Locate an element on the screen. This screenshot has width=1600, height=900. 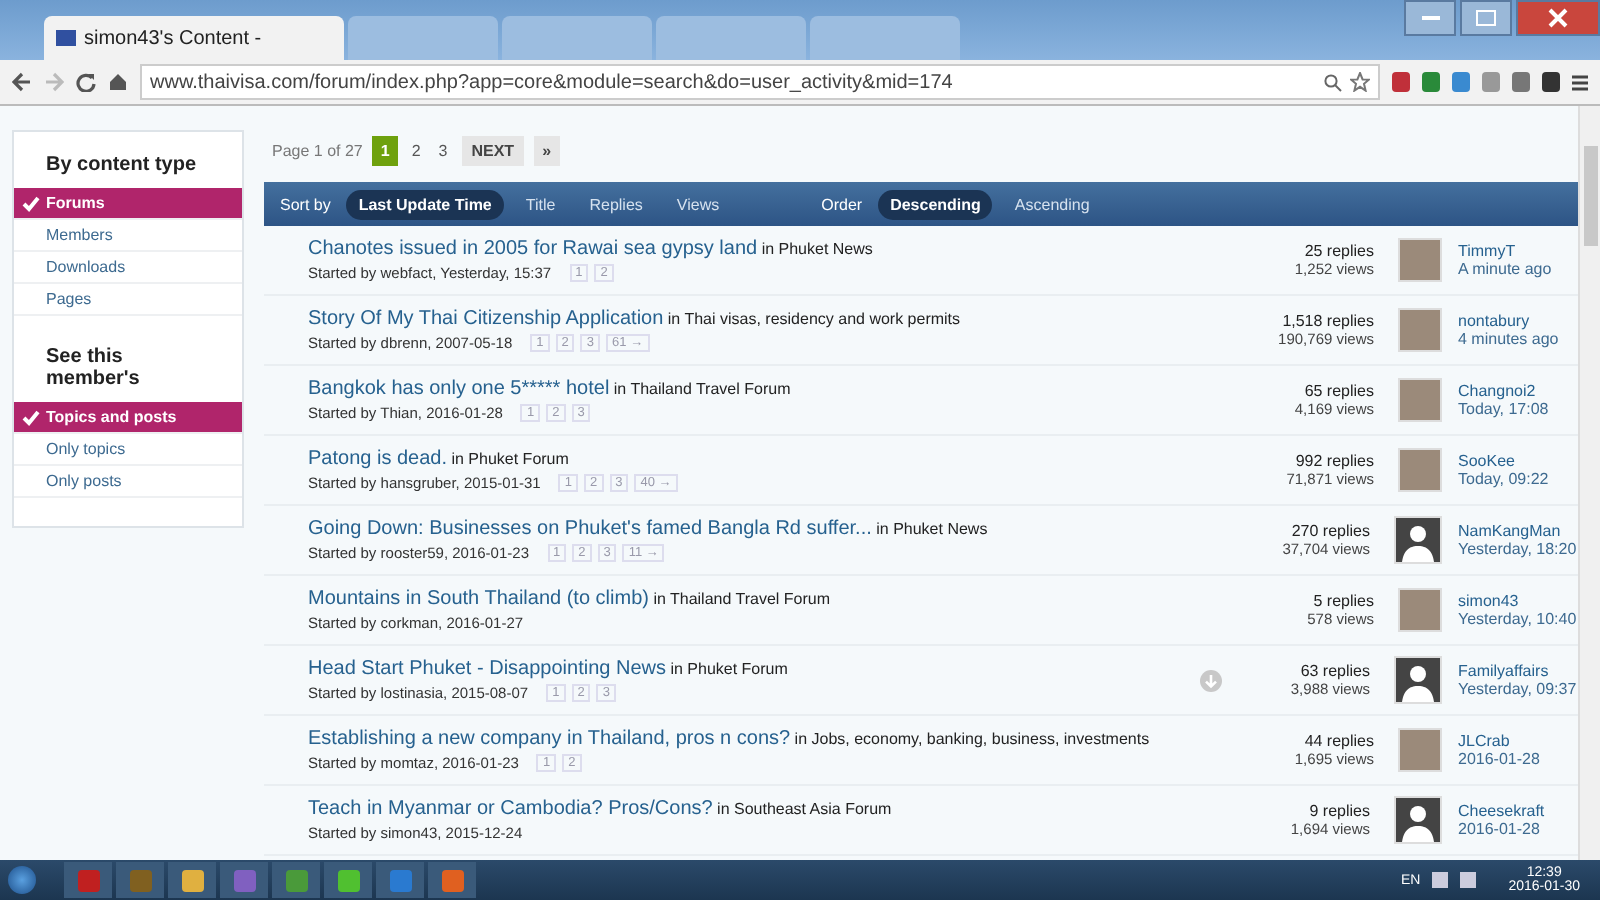
sidebar-item: Members is located at coordinates (128, 236).